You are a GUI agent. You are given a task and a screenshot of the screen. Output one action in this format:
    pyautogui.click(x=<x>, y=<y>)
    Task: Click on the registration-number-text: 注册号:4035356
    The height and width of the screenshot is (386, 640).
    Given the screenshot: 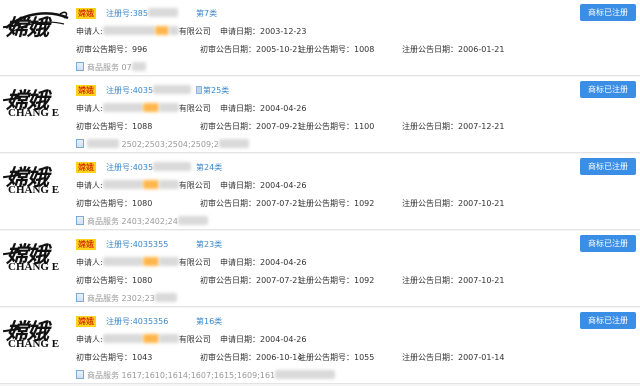 What is the action you would take?
    pyautogui.click(x=137, y=321)
    